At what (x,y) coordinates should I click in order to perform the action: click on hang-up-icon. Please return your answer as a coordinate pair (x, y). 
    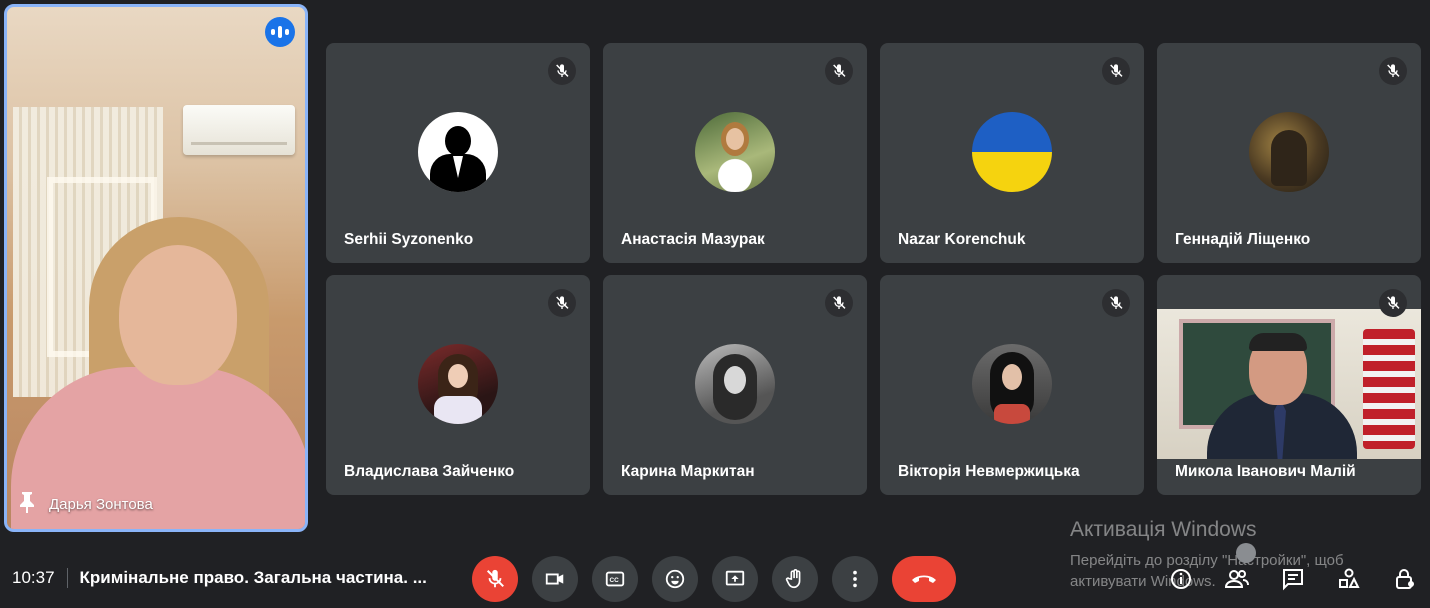
    Looking at the image, I should click on (924, 579).